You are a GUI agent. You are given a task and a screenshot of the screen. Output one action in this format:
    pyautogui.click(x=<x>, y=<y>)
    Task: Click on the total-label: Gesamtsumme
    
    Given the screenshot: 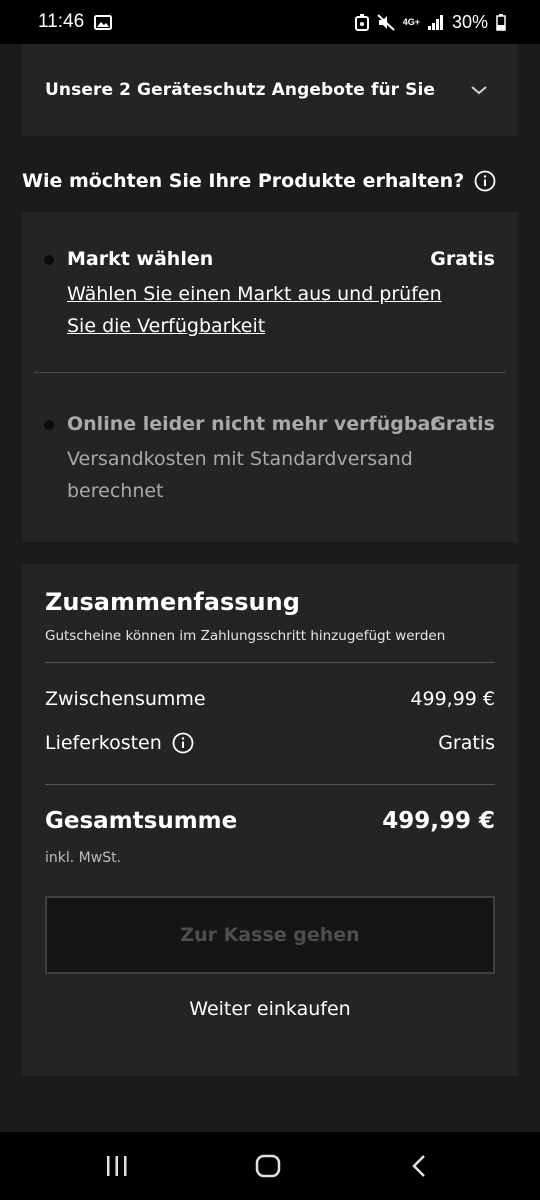 What is the action you would take?
    pyautogui.click(x=141, y=821)
    